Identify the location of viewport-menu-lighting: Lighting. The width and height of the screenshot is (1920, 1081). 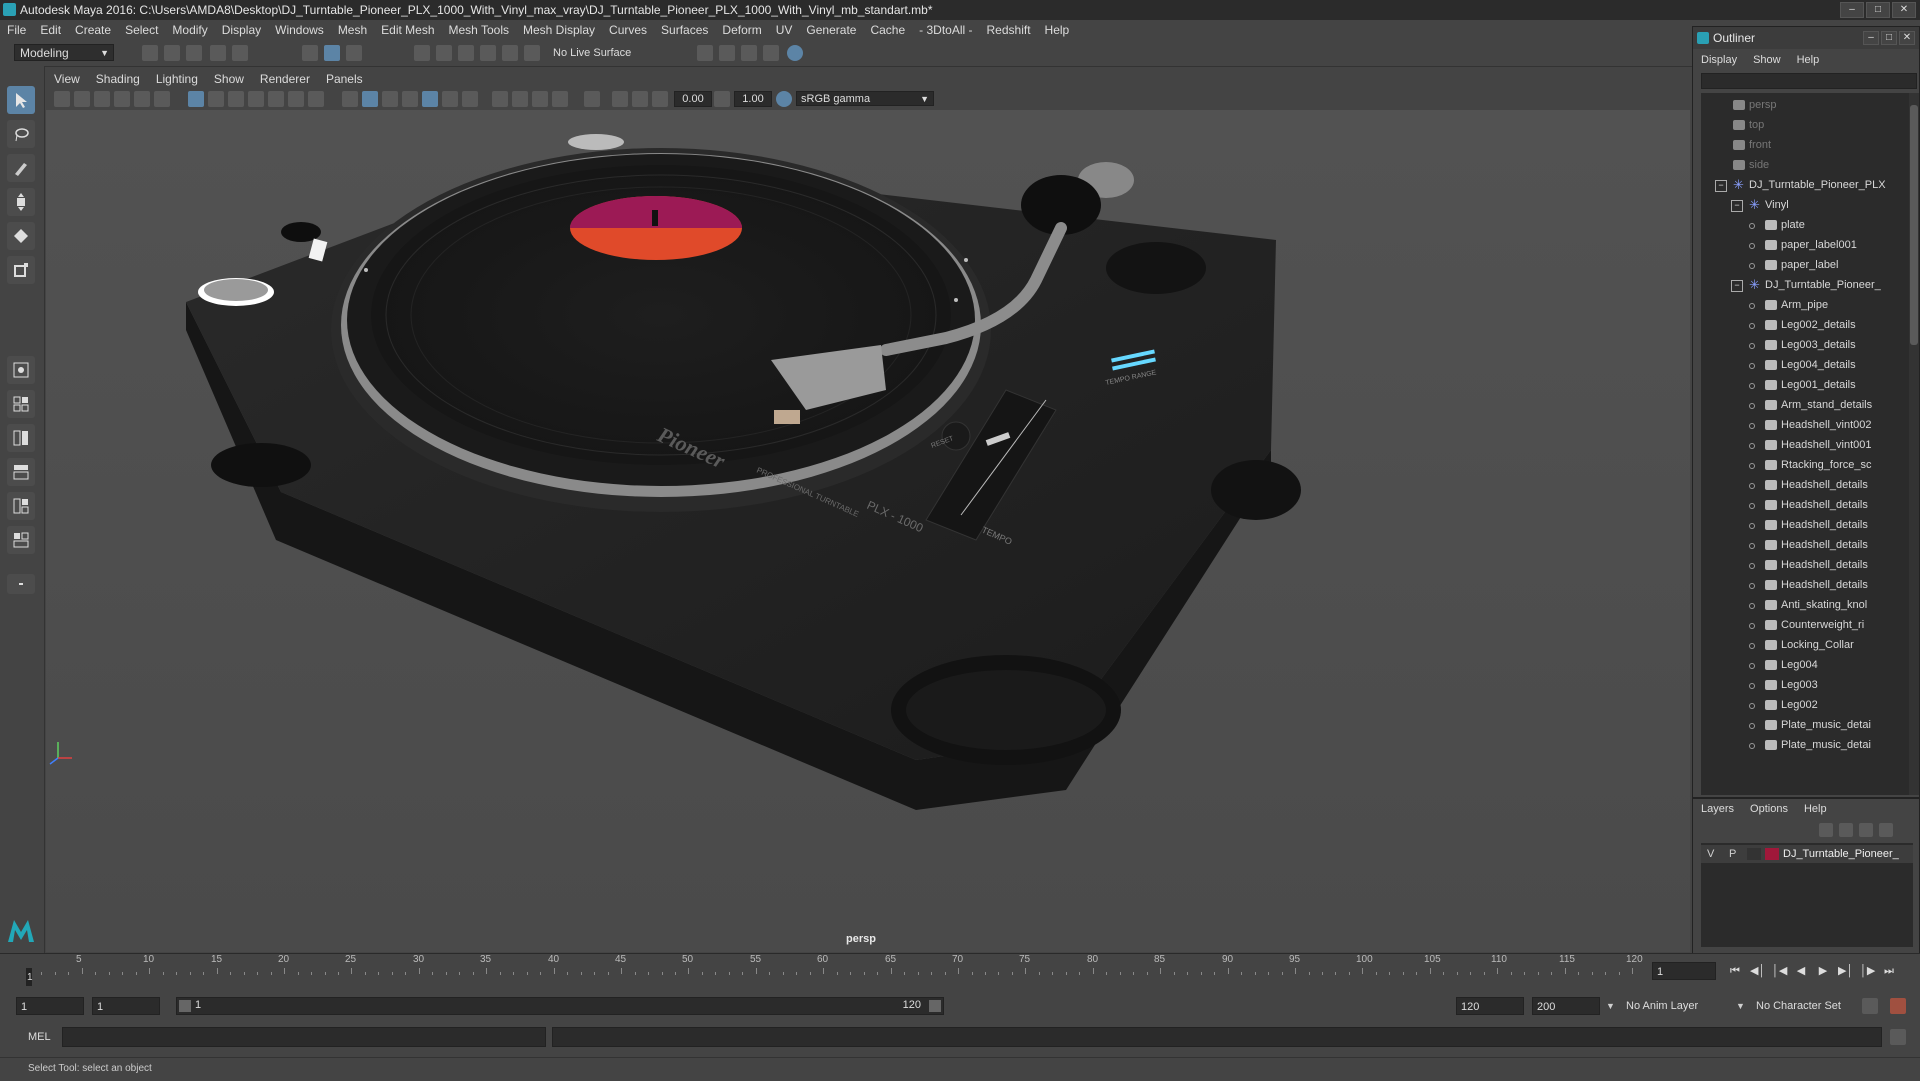
(177, 79).